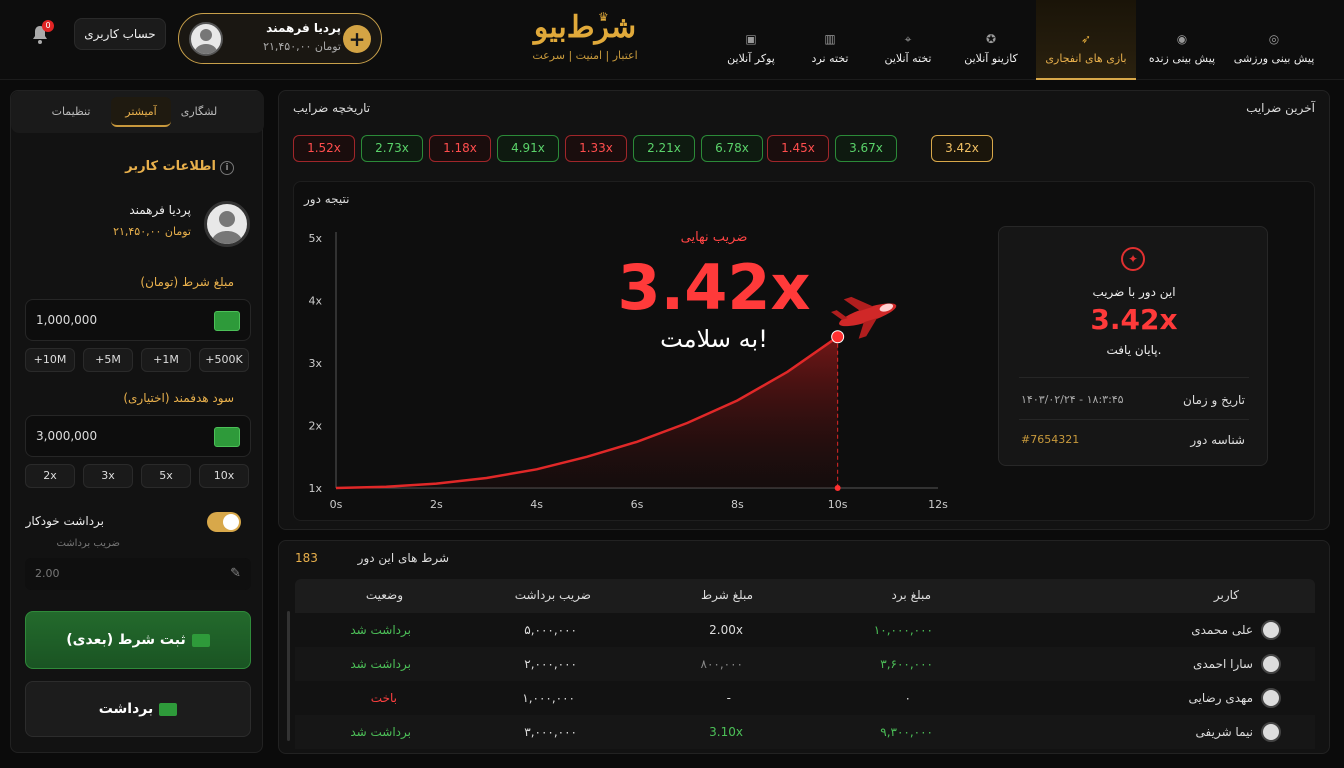 The image size is (1344, 768). Describe the element at coordinates (71, 112) in the screenshot. I see `tab-settings: تنظیمات` at that location.